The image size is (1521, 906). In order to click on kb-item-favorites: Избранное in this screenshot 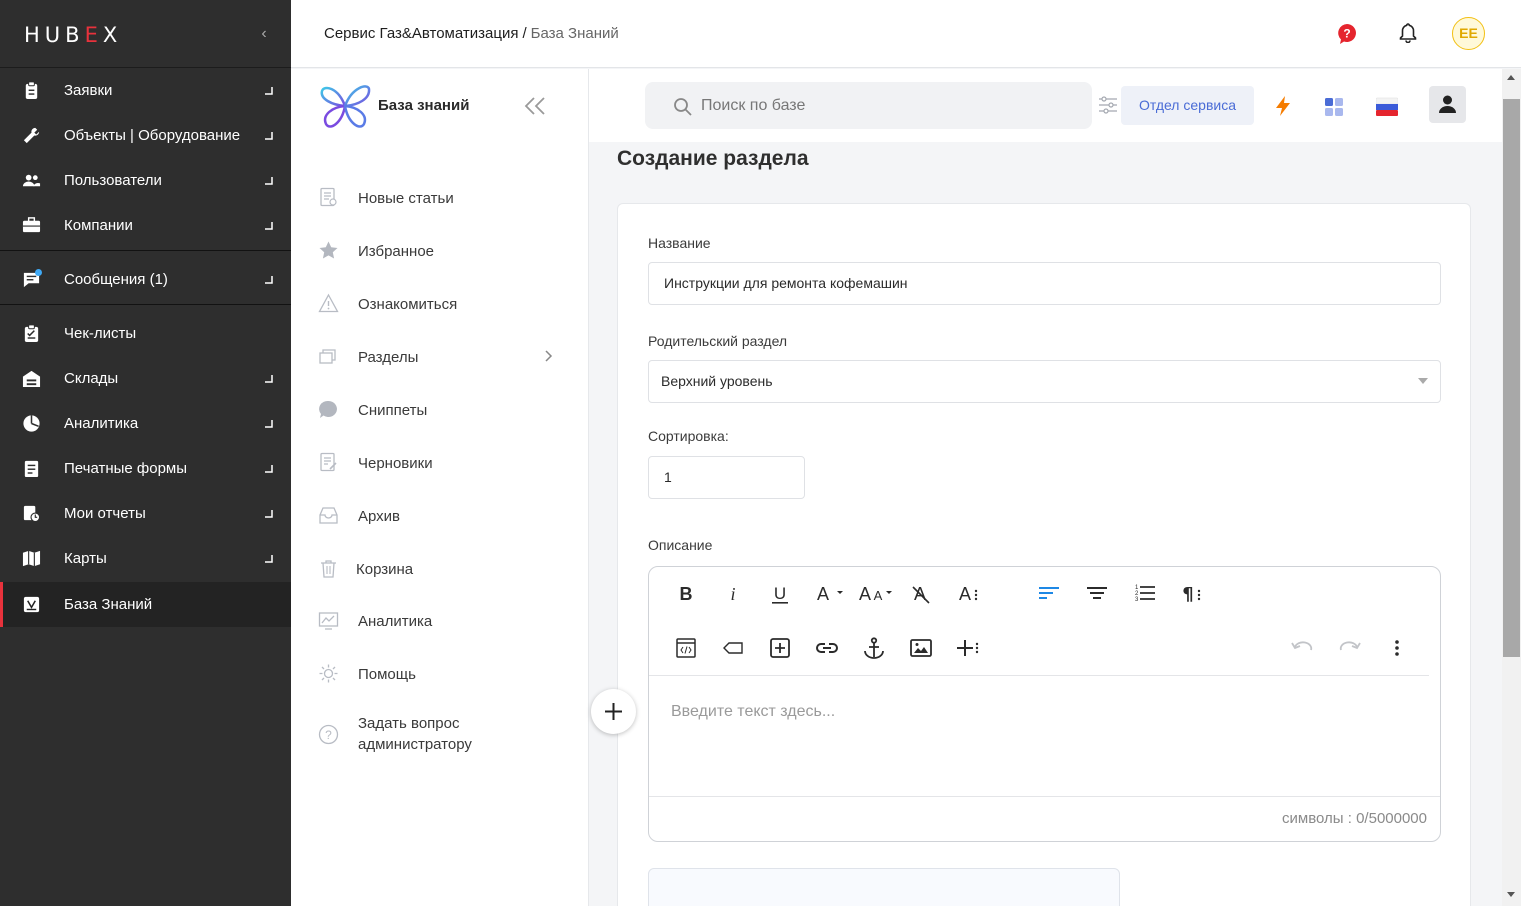, I will do `click(440, 250)`.